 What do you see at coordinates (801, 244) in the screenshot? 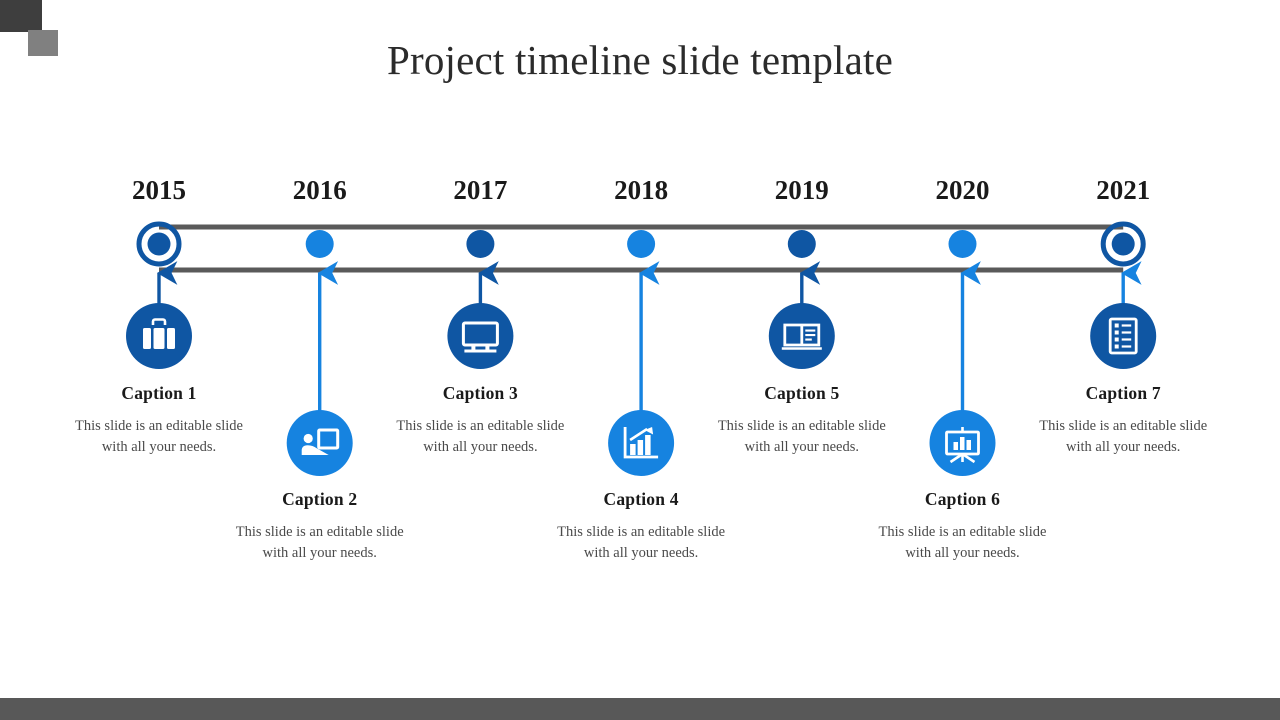
I see `milestone-dot-2019` at bounding box center [801, 244].